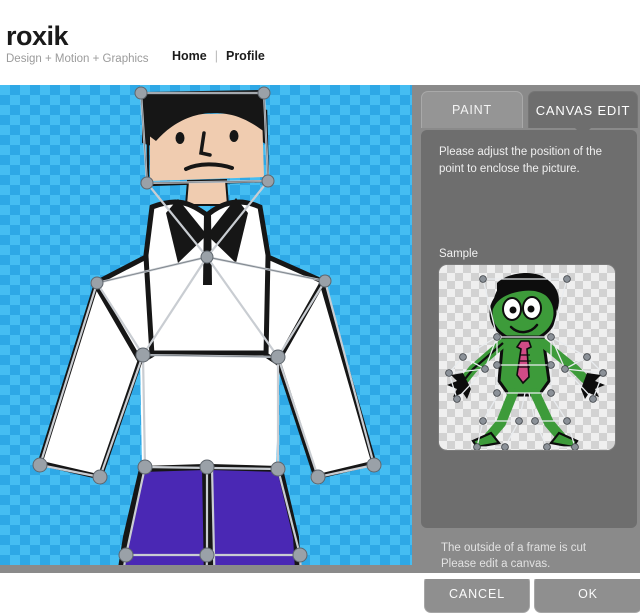 Image resolution: width=640 pixels, height=613 pixels. I want to click on brand-tagline: Design + Motion + Graphics, so click(77, 59).